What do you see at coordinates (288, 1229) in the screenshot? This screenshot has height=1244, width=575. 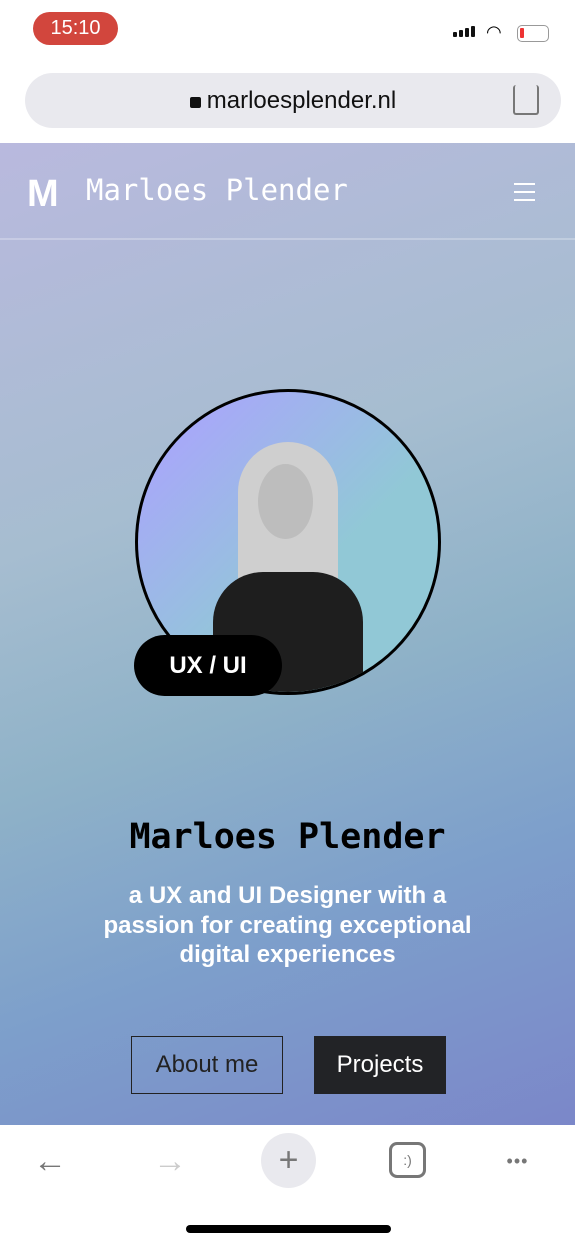 I see `home-indicator` at bounding box center [288, 1229].